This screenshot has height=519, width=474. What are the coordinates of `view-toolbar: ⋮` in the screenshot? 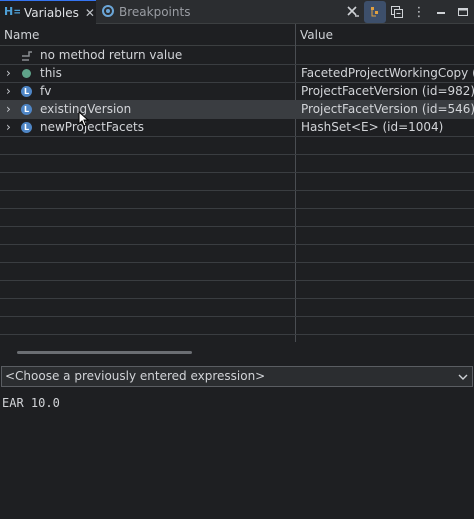 It's located at (408, 12).